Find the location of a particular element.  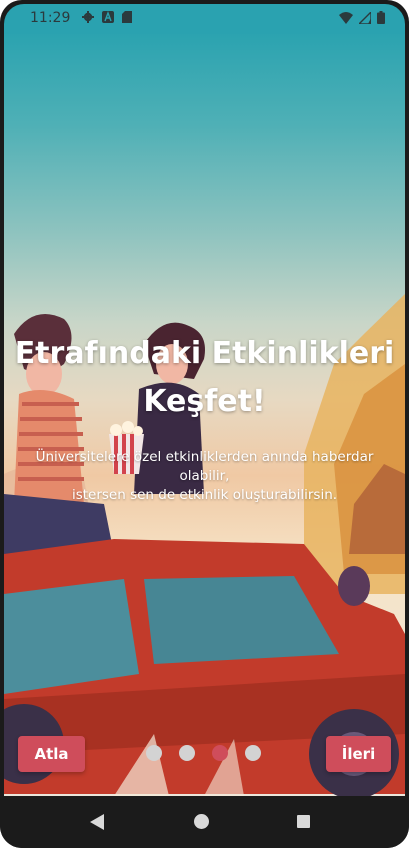

a-badge-icon is located at coordinates (108, 17).